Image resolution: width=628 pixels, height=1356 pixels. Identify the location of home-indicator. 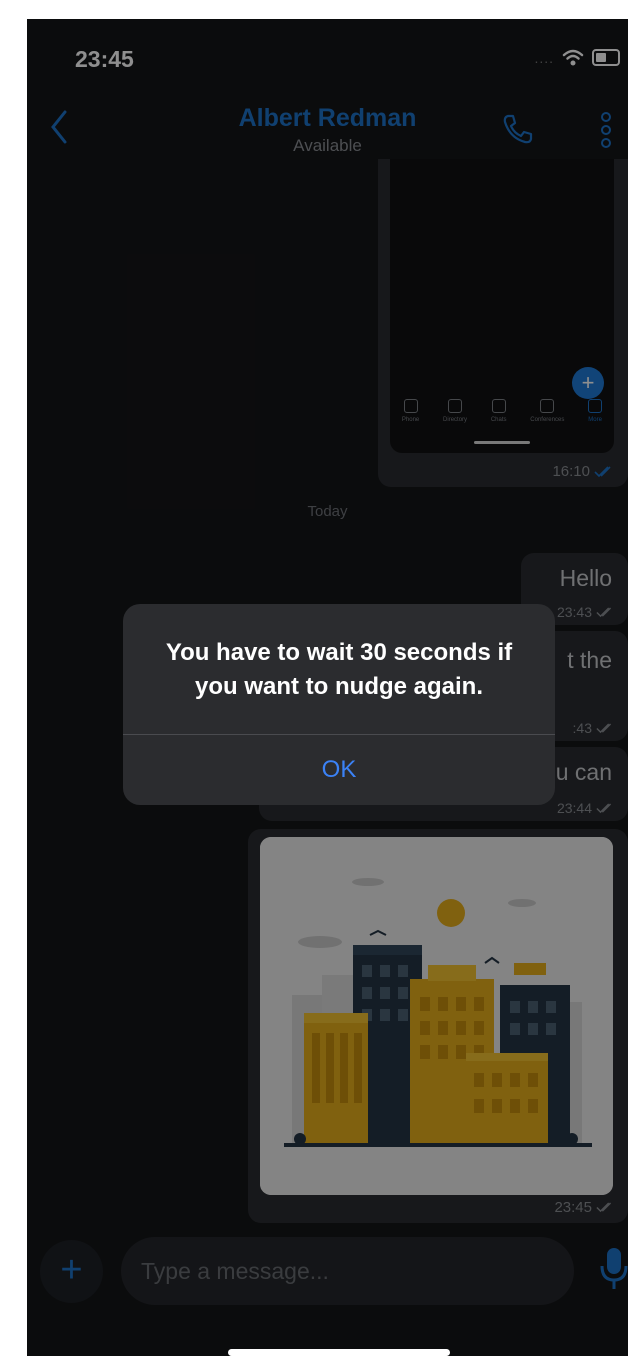
(339, 1352).